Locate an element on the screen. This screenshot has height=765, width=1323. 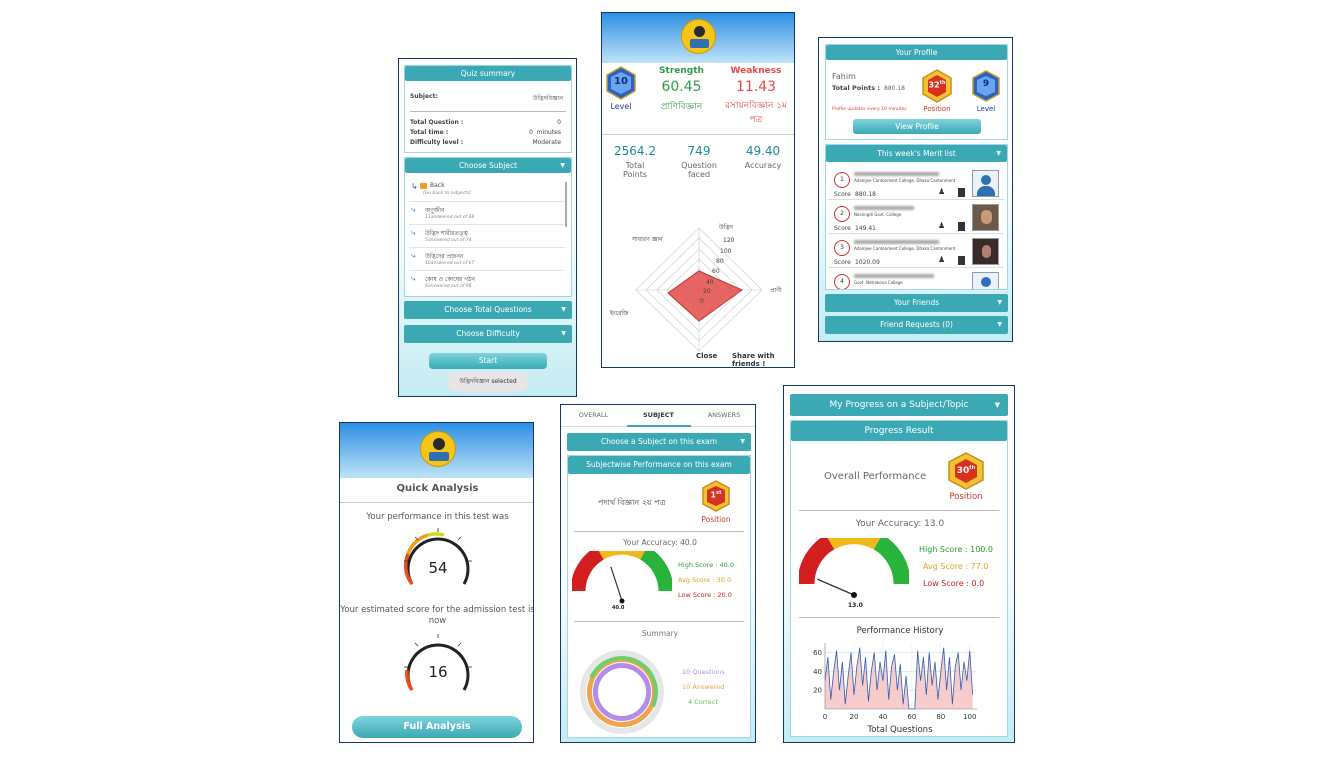
list-item: ⤷ উদ্ভিদ শারীরতত্ত্ব 5answered out of 74 is located at coordinates (487, 237).